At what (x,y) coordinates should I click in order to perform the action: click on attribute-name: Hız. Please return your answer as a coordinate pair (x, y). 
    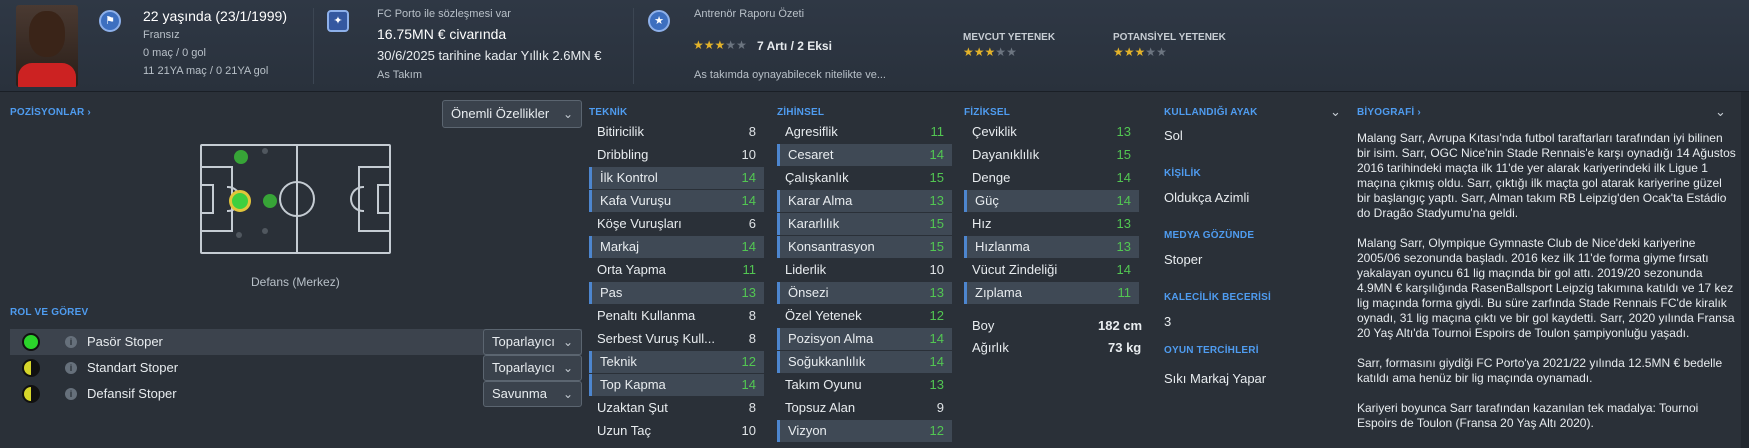
    Looking at the image, I should click on (982, 223).